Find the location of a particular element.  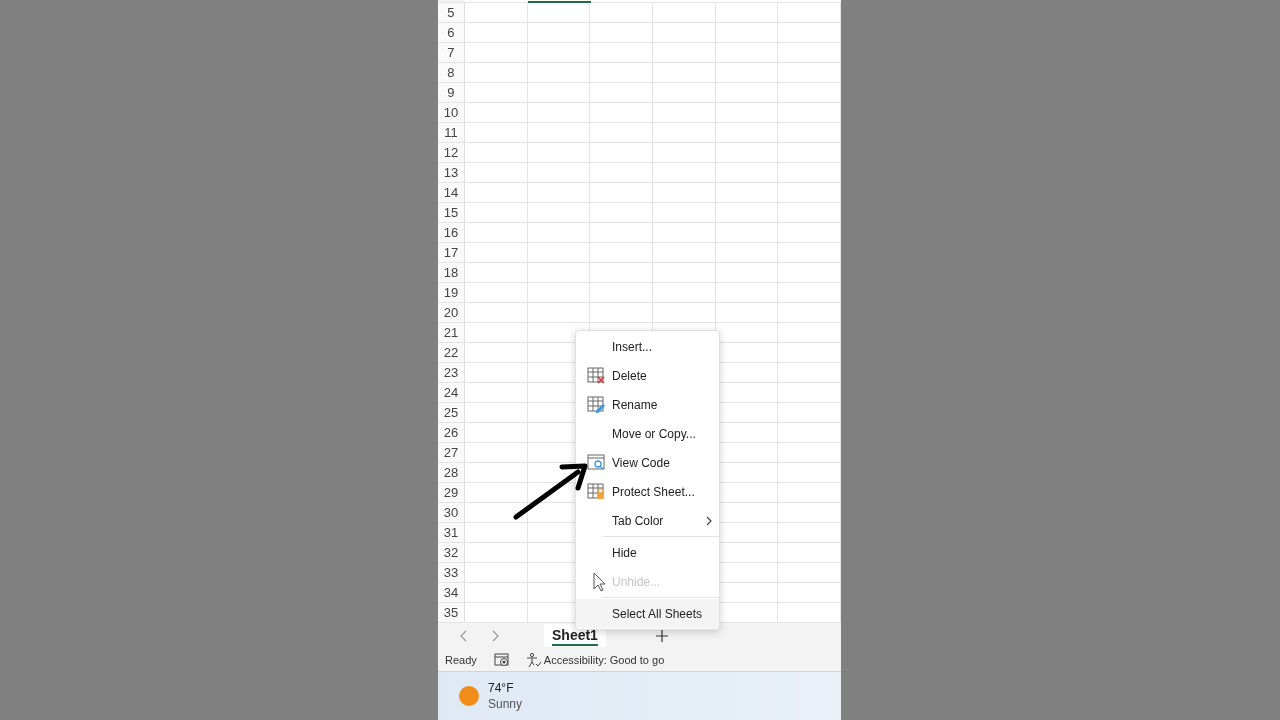

row-number: 35 is located at coordinates (451, 612).